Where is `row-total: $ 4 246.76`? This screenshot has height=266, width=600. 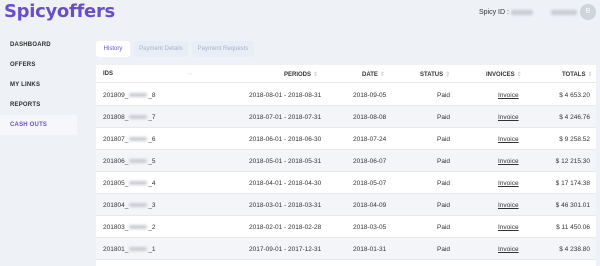 row-total: $ 4 246.76 is located at coordinates (574, 117).